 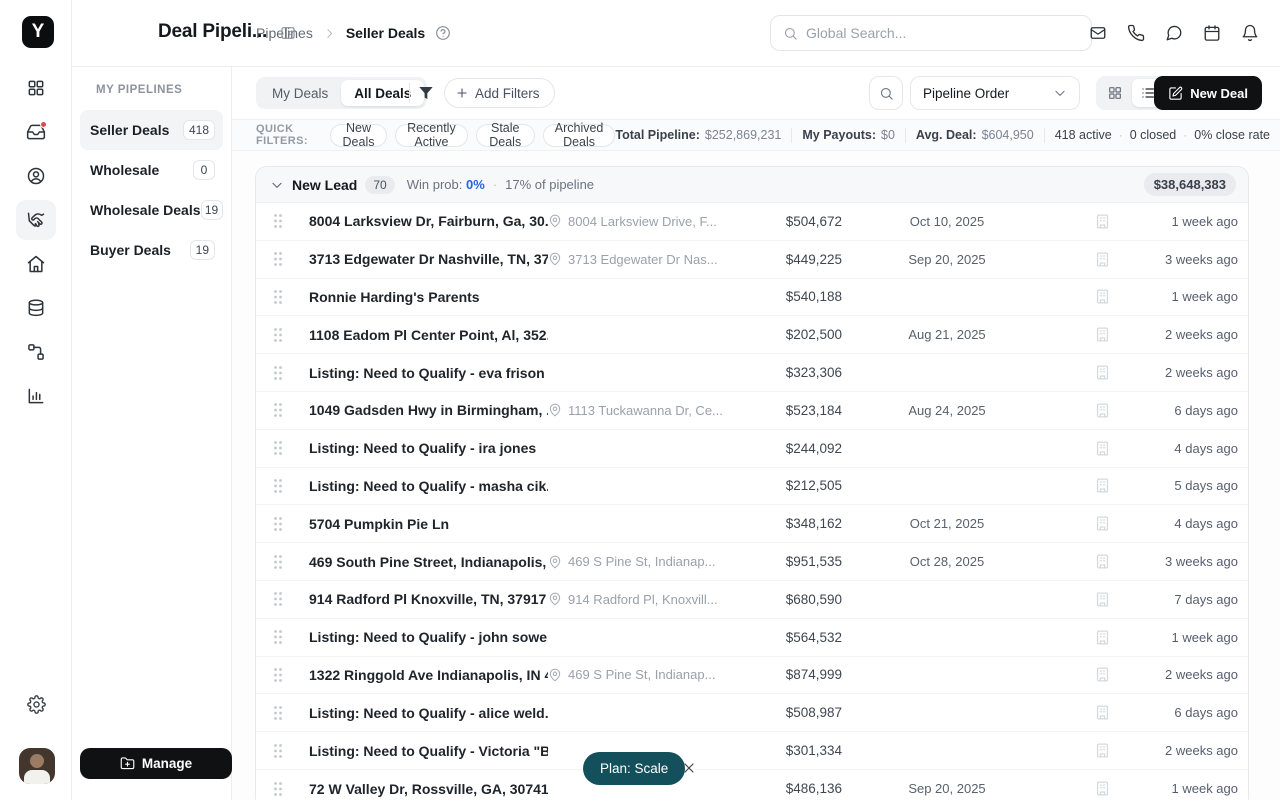 I want to click on rail-item-automations, so click(x=36, y=352).